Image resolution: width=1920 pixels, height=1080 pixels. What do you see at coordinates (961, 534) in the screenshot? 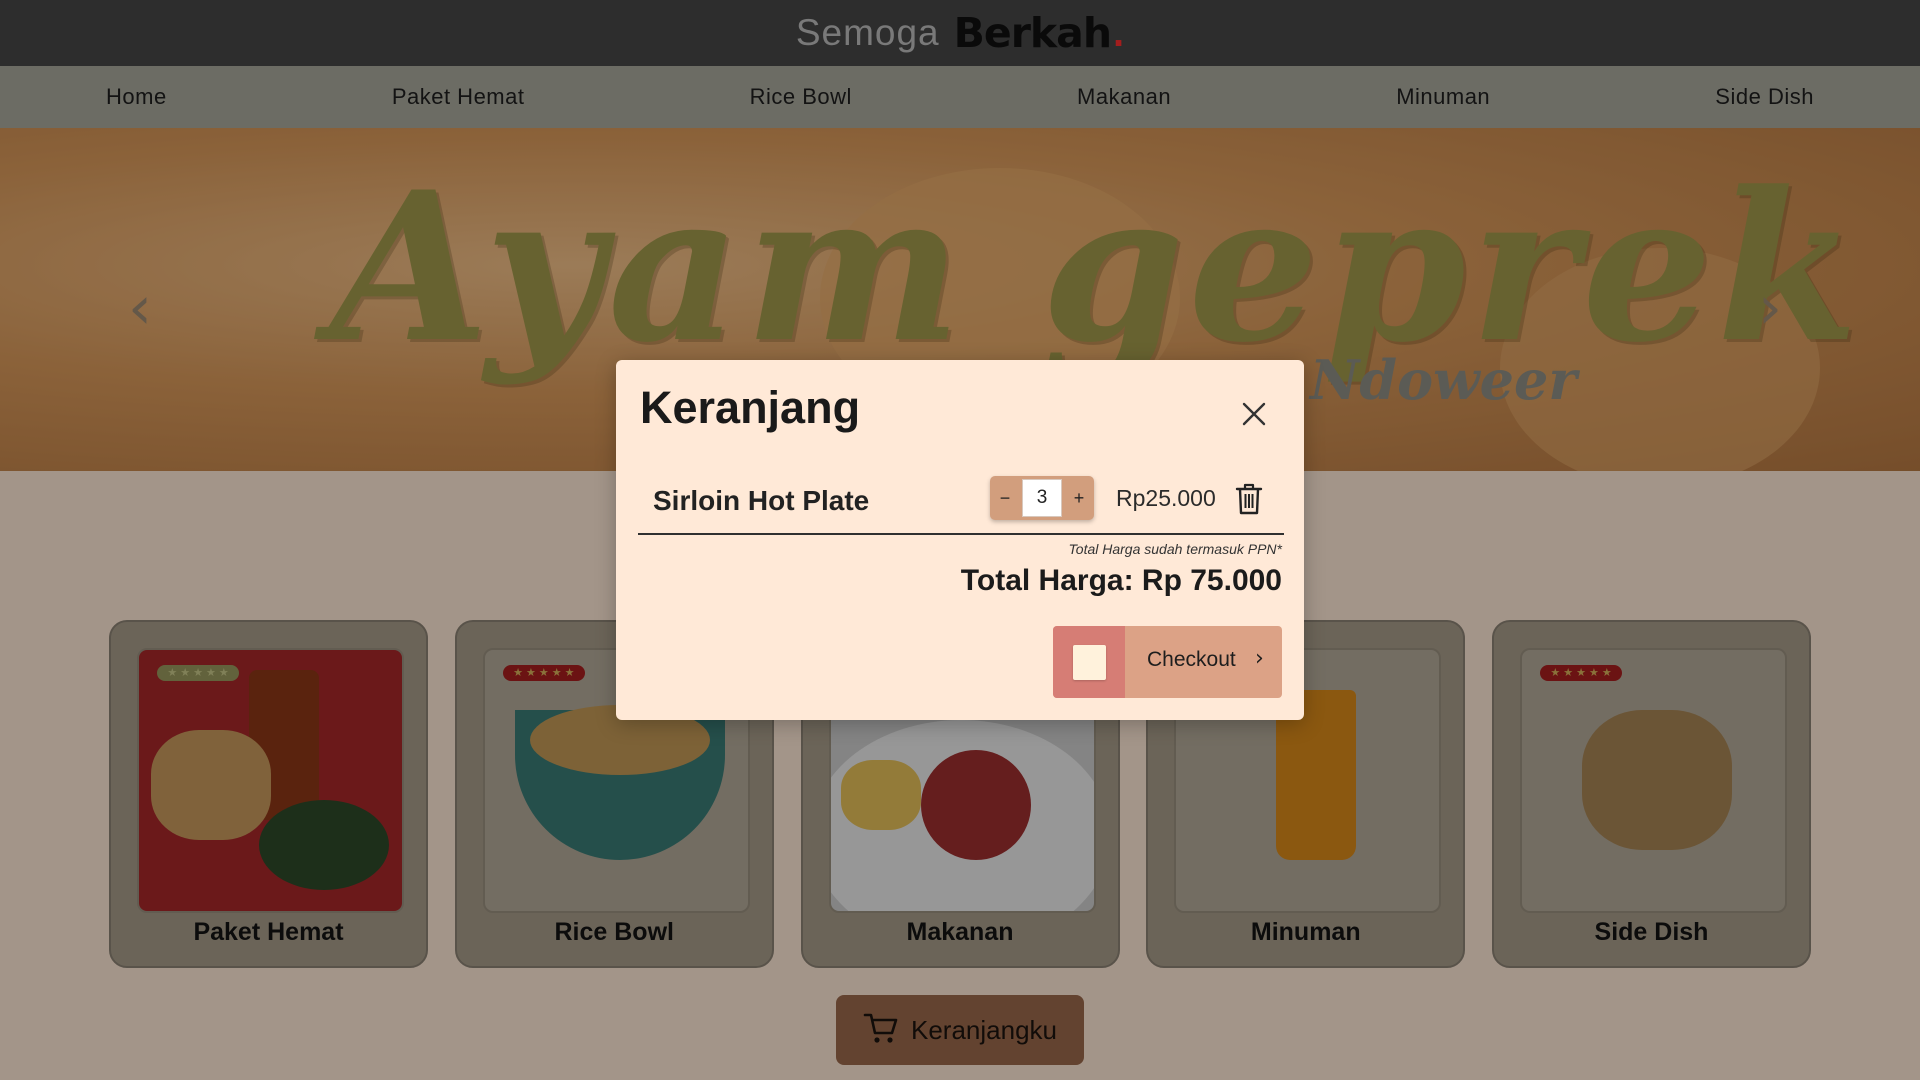
I see `divider` at bounding box center [961, 534].